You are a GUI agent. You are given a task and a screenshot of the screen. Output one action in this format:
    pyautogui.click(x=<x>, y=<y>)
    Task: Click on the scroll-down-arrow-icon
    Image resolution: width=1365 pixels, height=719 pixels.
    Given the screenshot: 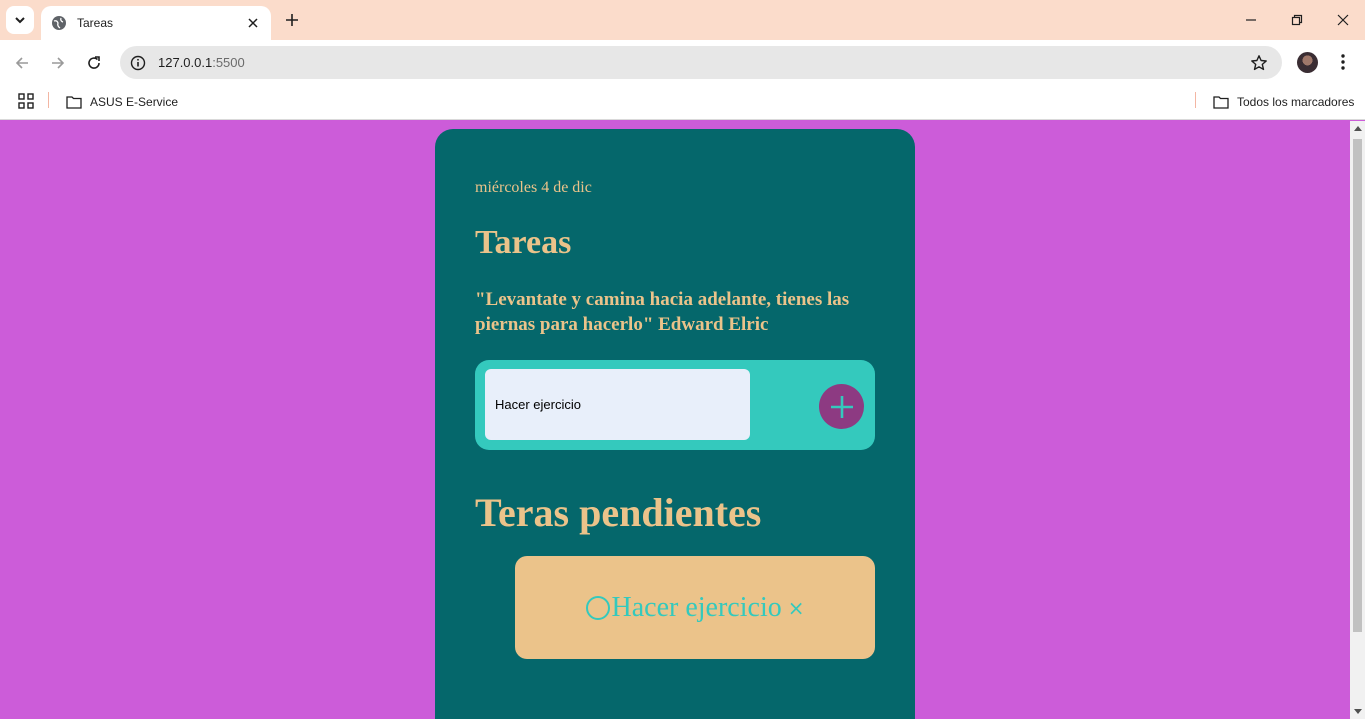 What is the action you would take?
    pyautogui.click(x=1358, y=711)
    